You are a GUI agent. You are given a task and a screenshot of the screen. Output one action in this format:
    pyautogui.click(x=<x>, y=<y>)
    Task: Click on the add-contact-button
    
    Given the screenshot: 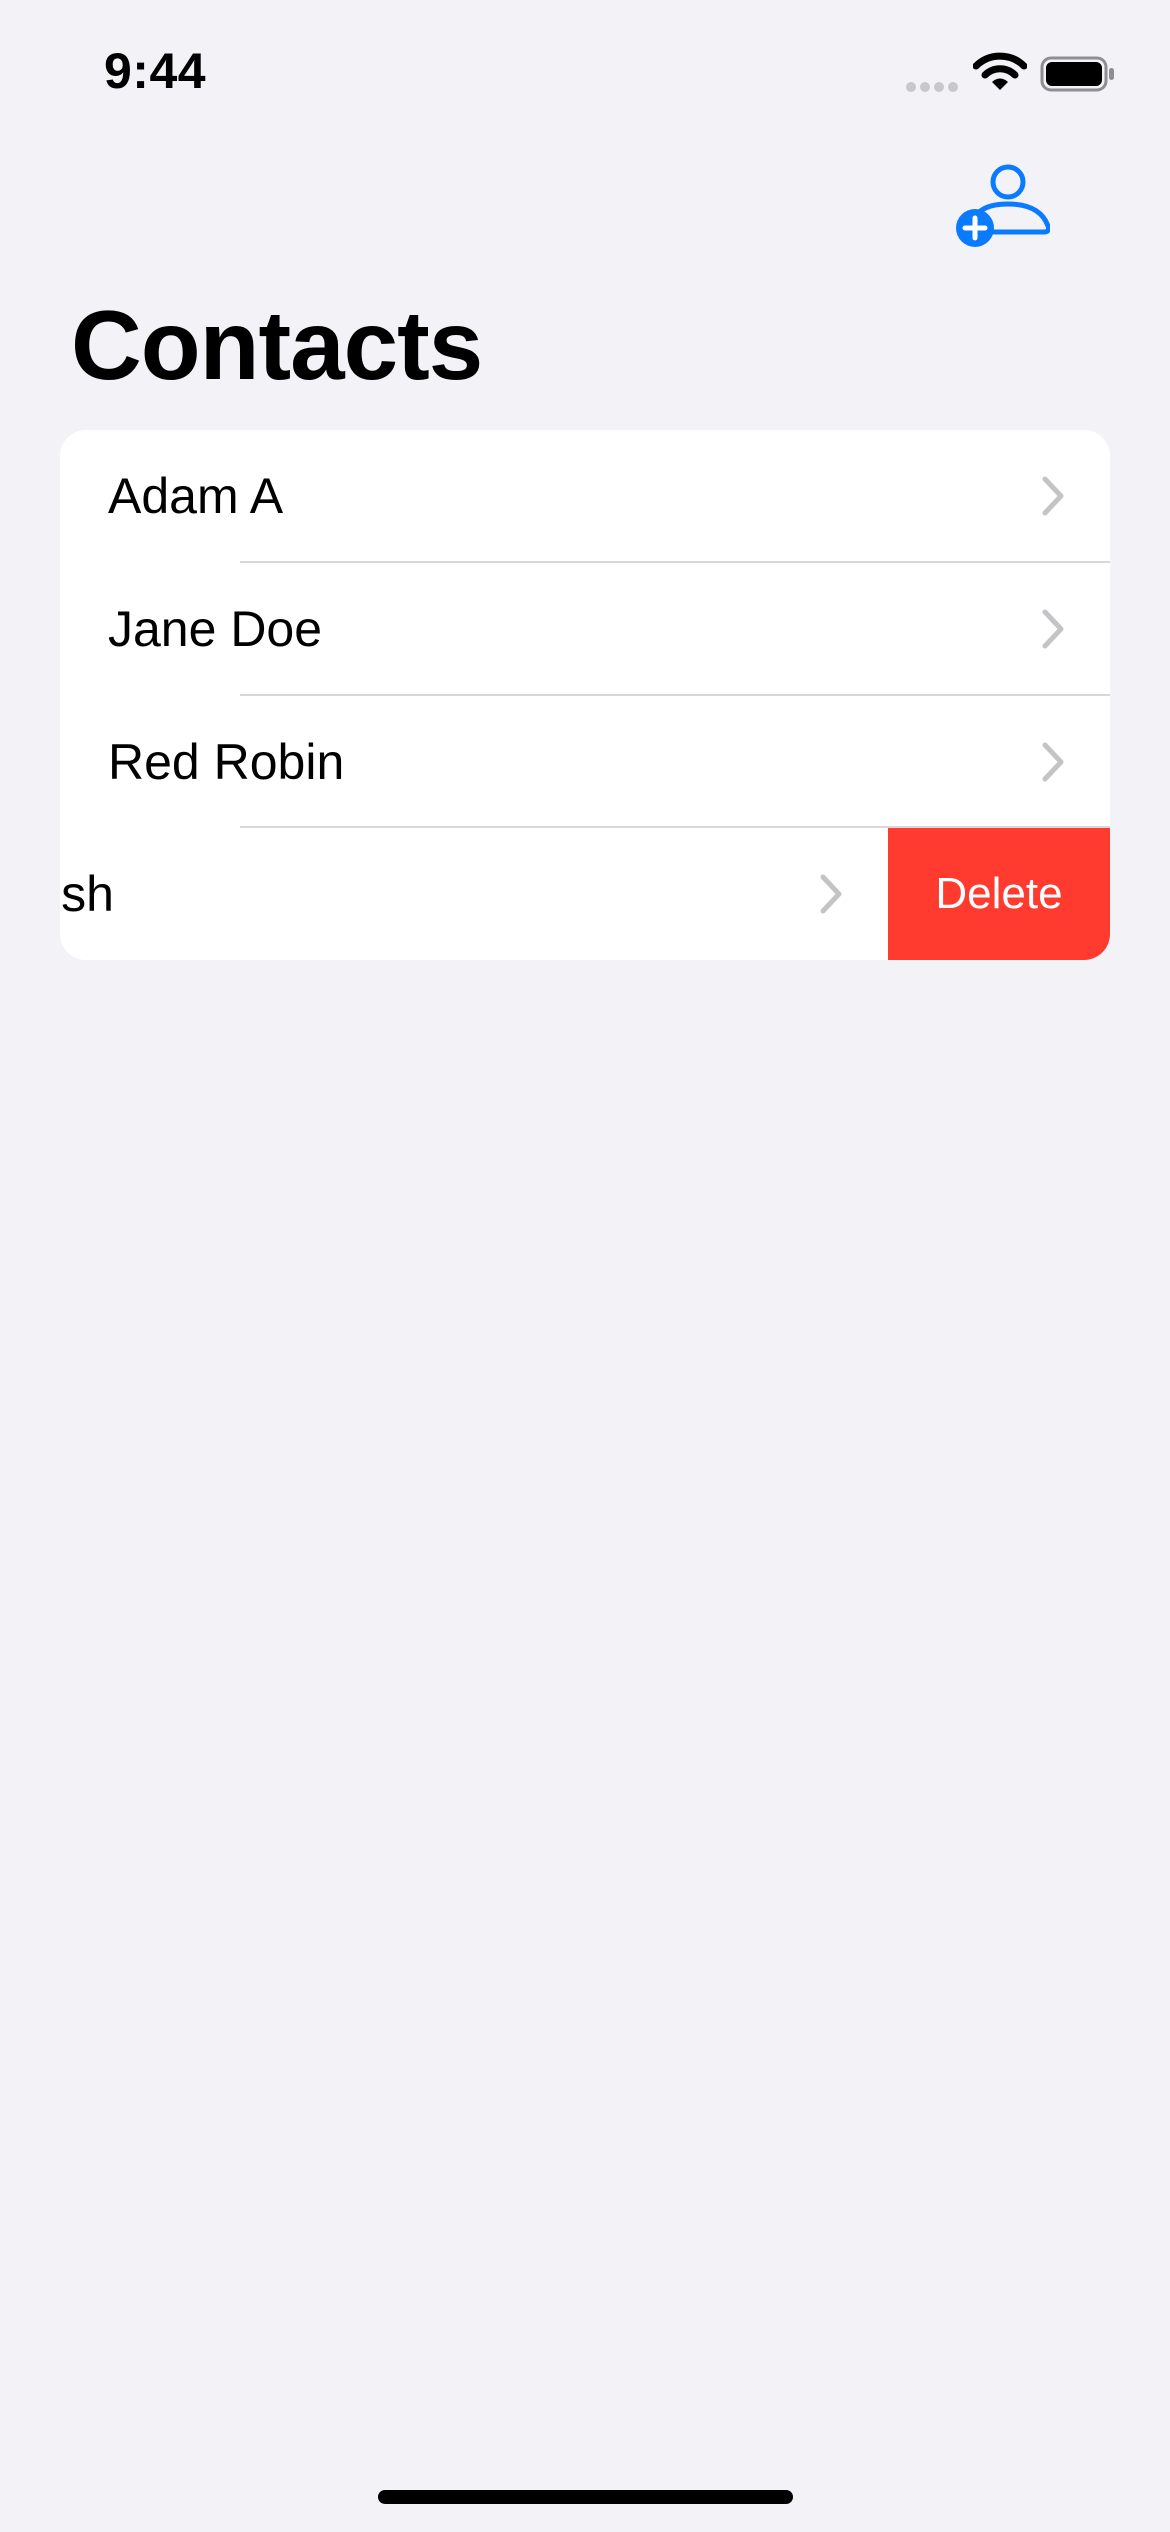 What is the action you would take?
    pyautogui.click(x=1000, y=206)
    